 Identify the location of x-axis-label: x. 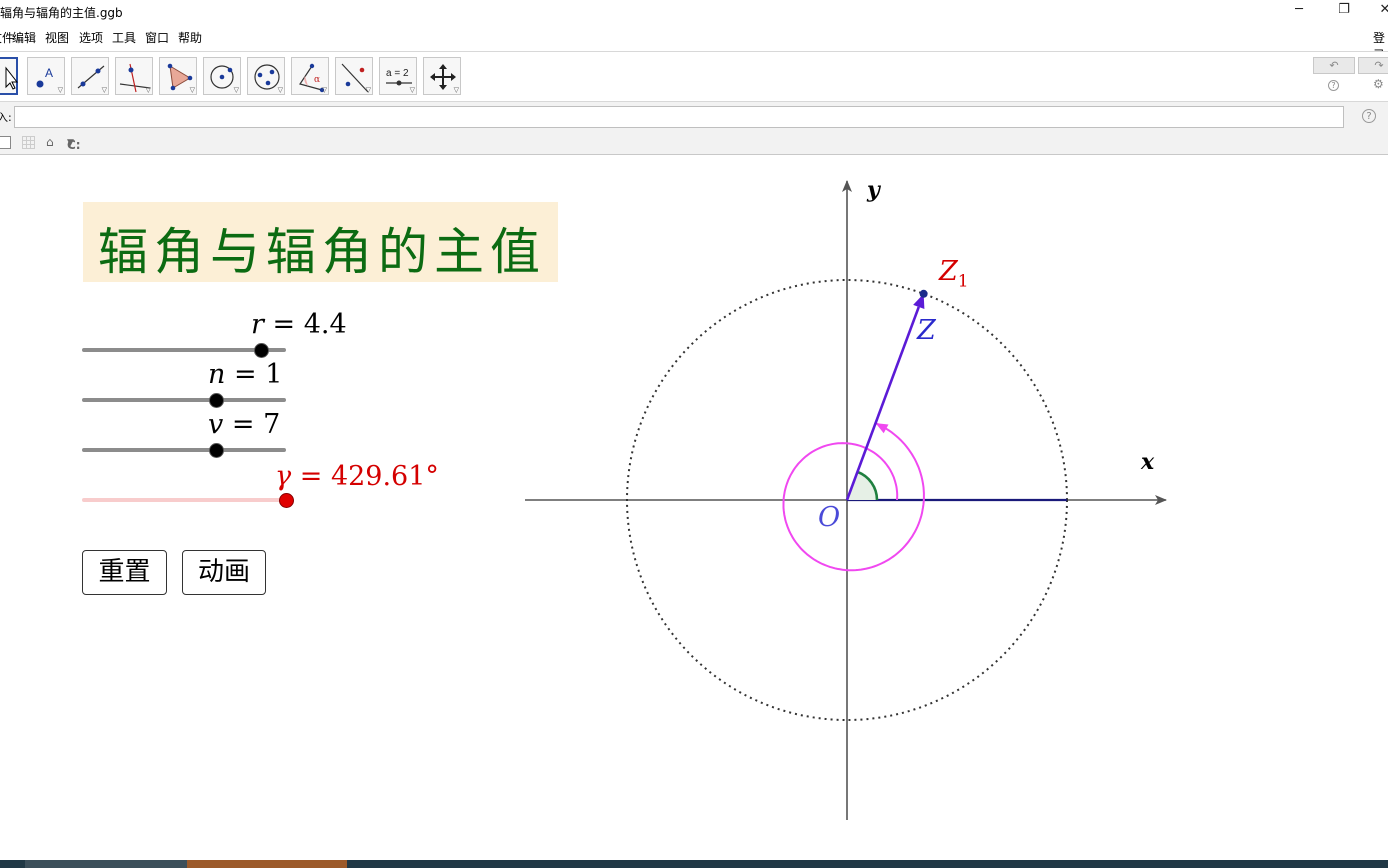
(1148, 462).